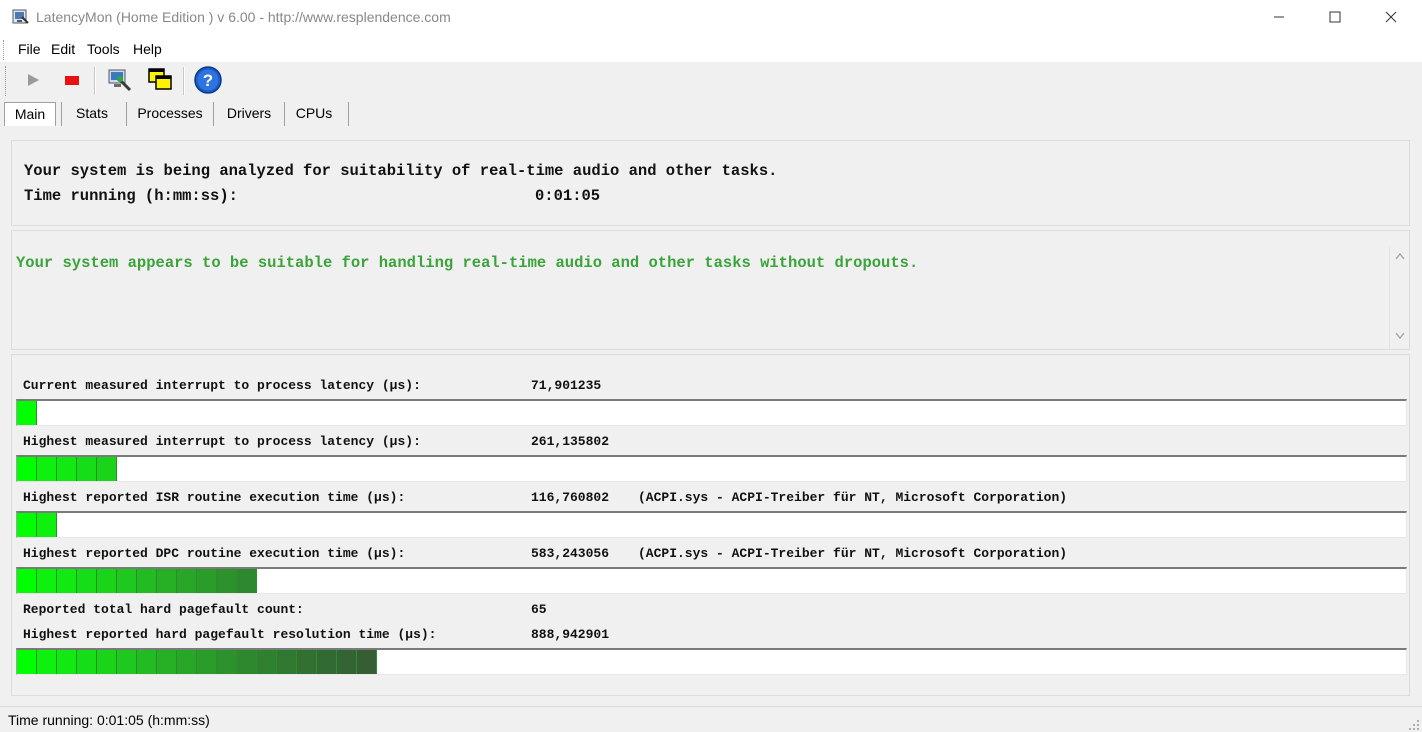 This screenshot has width=1422, height=732. Describe the element at coordinates (1400, 337) in the screenshot. I see `scroll-down-icon` at that location.